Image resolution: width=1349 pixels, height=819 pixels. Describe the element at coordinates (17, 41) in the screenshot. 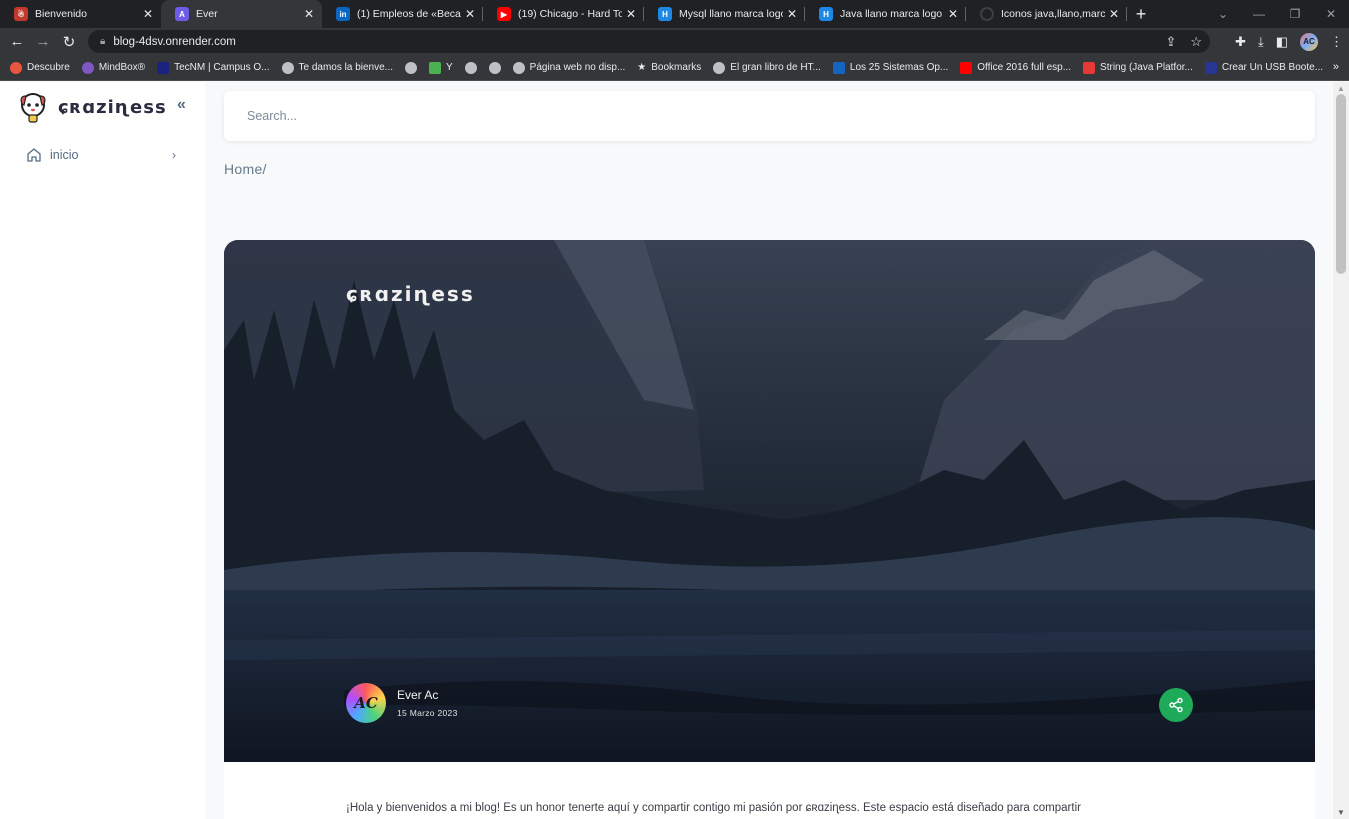

I see `back-icon: ←` at that location.